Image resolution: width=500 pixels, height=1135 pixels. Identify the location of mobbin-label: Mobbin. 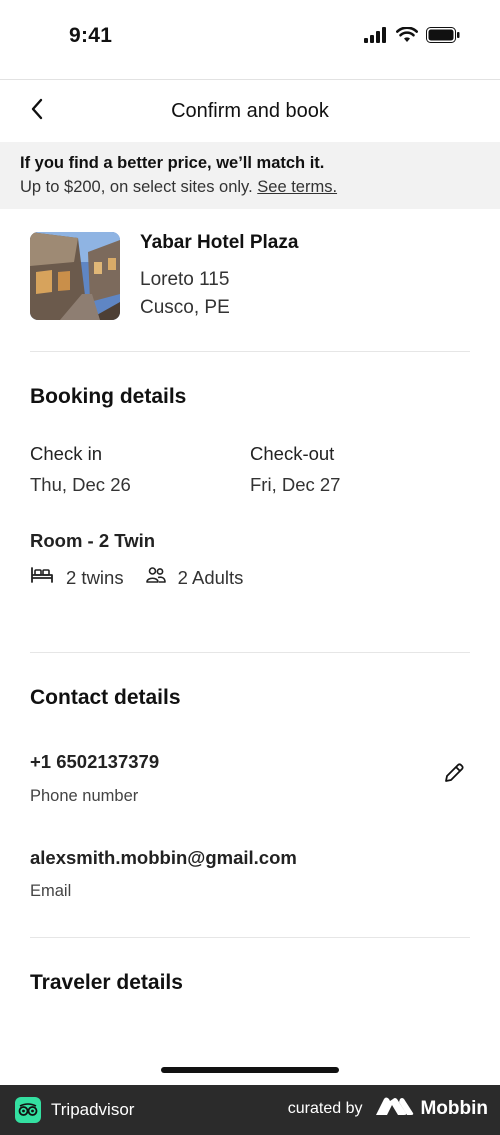
(454, 1108).